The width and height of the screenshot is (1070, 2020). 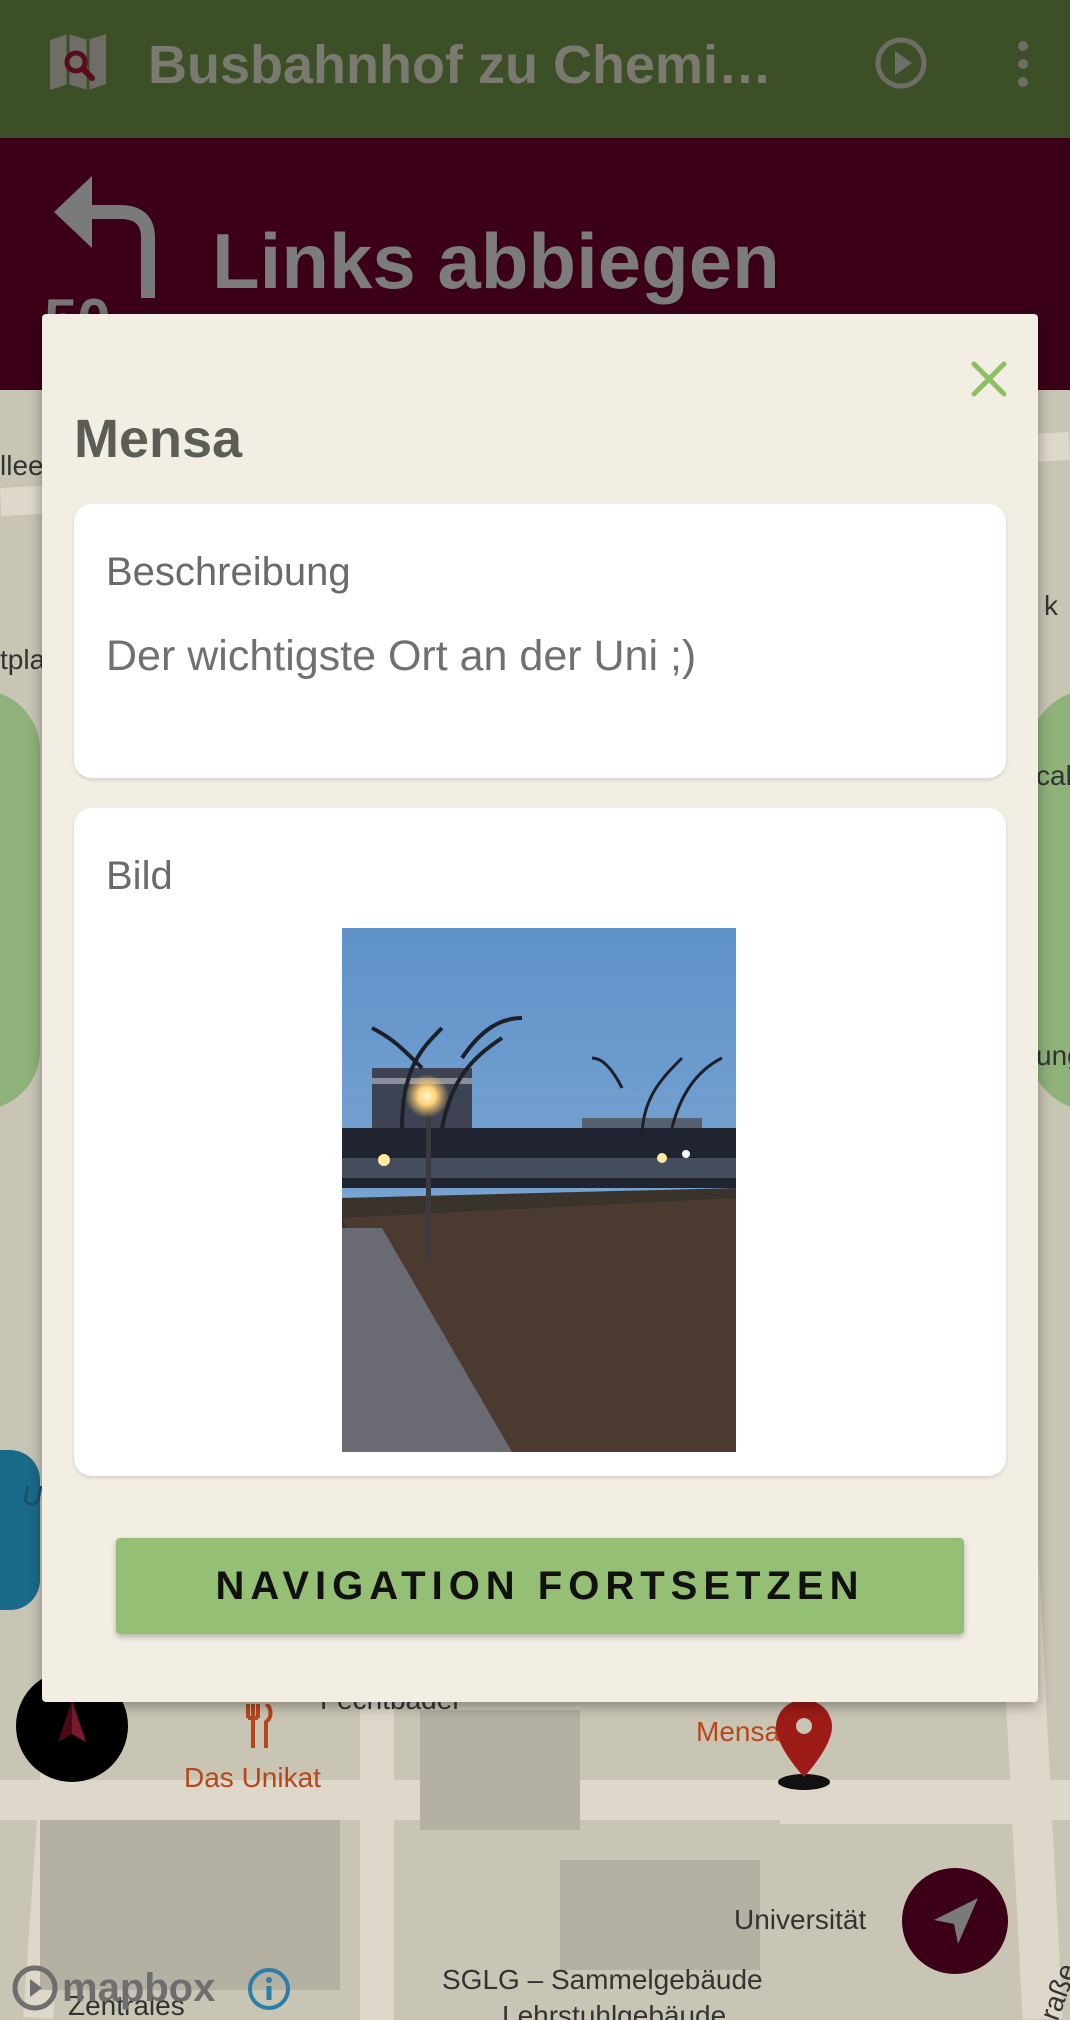 What do you see at coordinates (32, 1495) in the screenshot?
I see `map-label-edge-u: U` at bounding box center [32, 1495].